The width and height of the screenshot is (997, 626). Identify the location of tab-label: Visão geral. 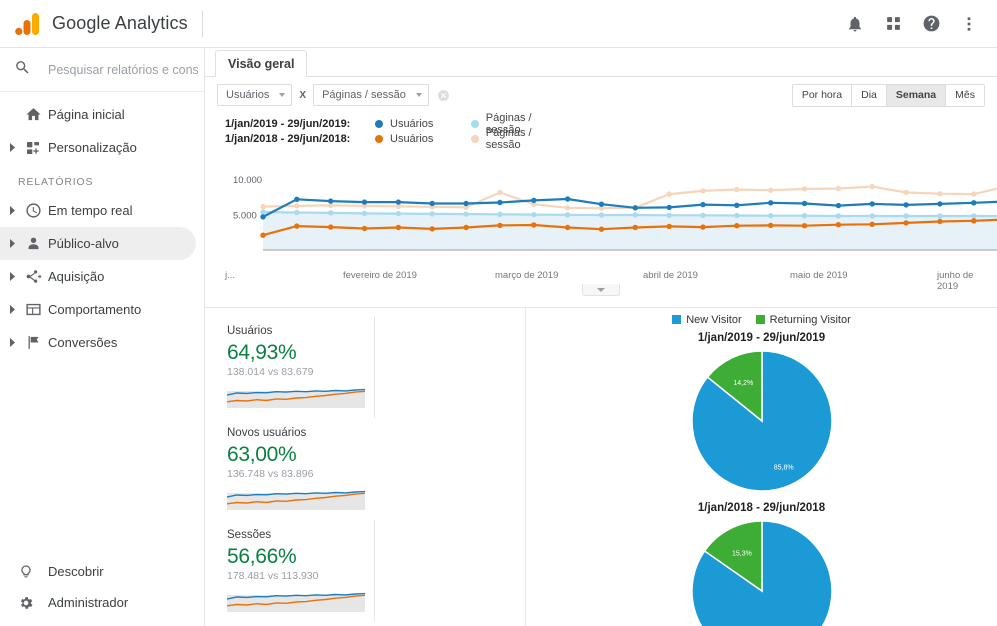
(261, 64).